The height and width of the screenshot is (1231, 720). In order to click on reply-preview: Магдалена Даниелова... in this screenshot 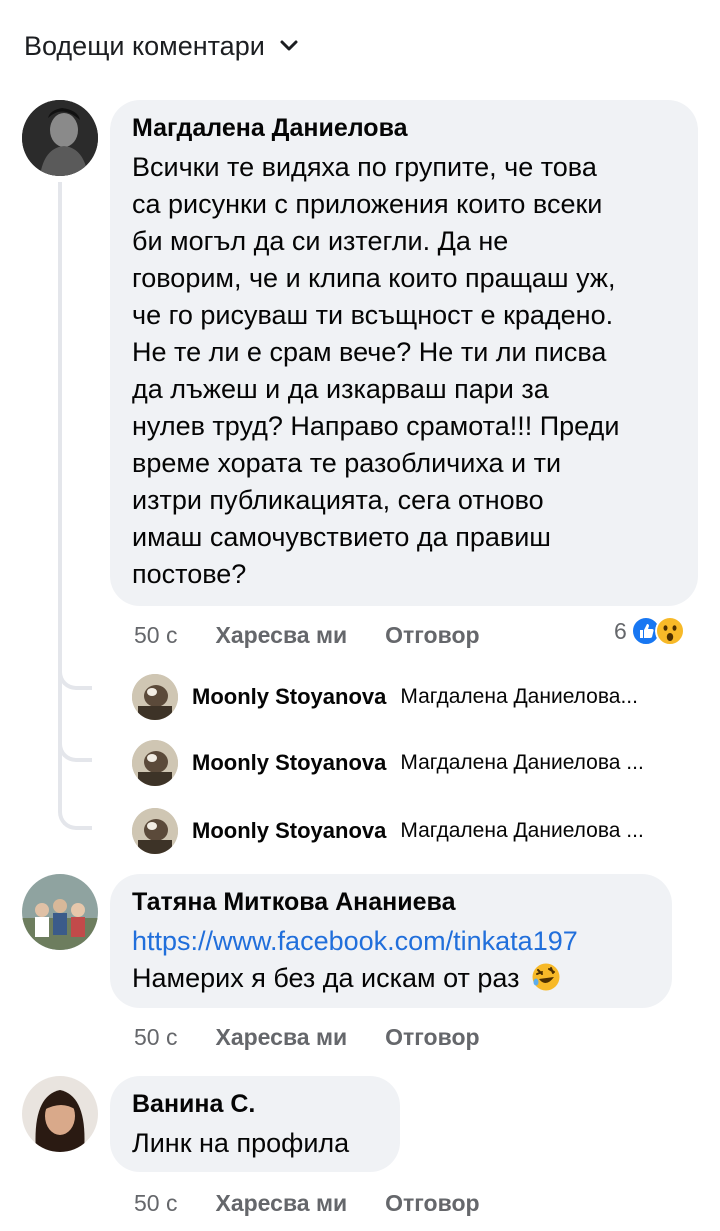, I will do `click(519, 696)`.